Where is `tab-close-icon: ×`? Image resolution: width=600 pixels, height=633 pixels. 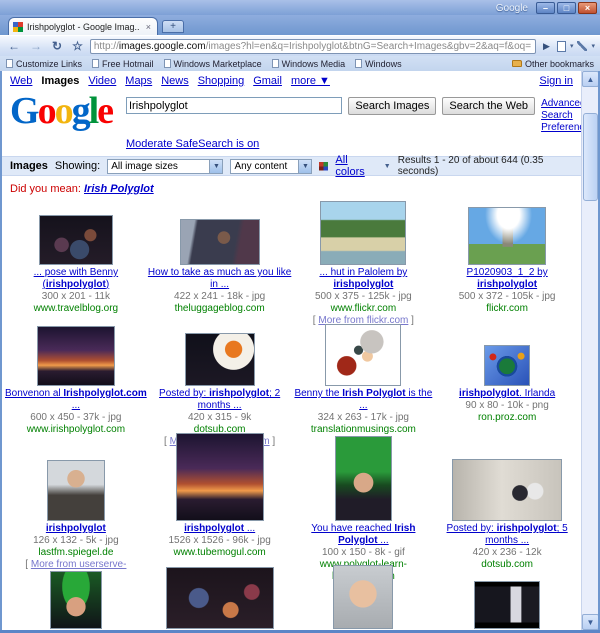 tab-close-icon: × is located at coordinates (148, 27).